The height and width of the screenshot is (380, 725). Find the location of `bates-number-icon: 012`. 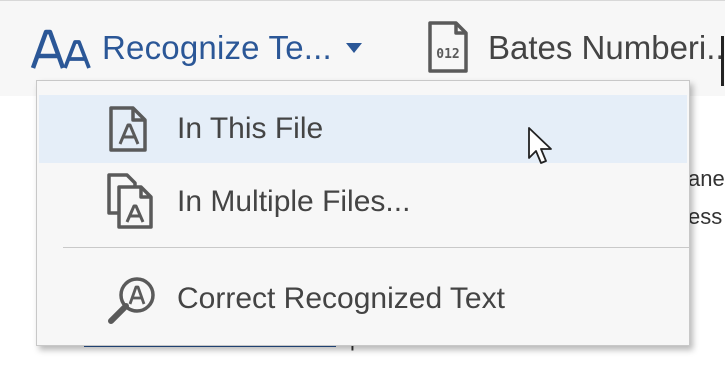

bates-number-icon: 012 is located at coordinates (448, 47).